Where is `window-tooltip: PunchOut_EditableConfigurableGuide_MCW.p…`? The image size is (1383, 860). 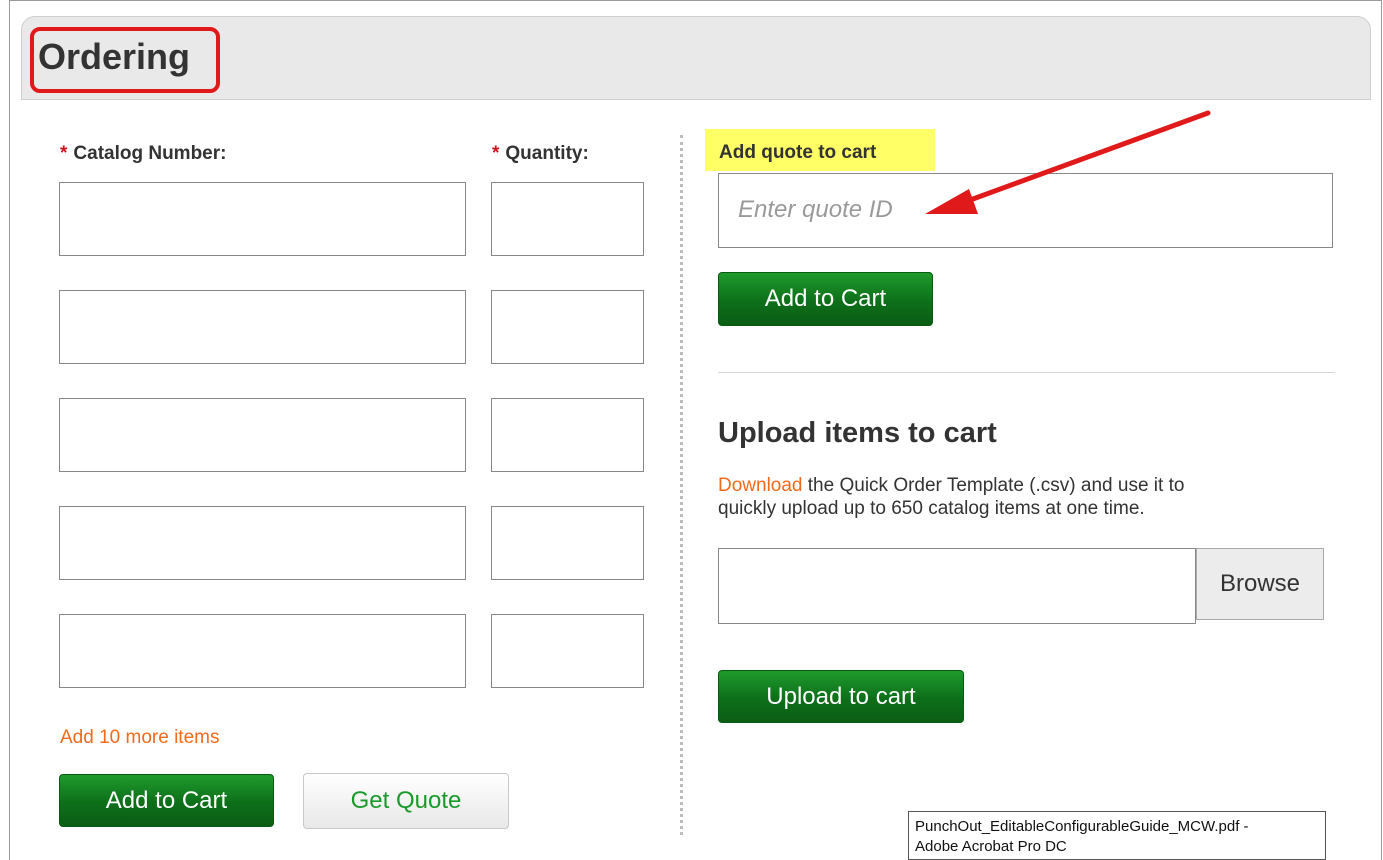 window-tooltip: PunchOut_EditableConfigurableGuide_MCW.p… is located at coordinates (1117, 835).